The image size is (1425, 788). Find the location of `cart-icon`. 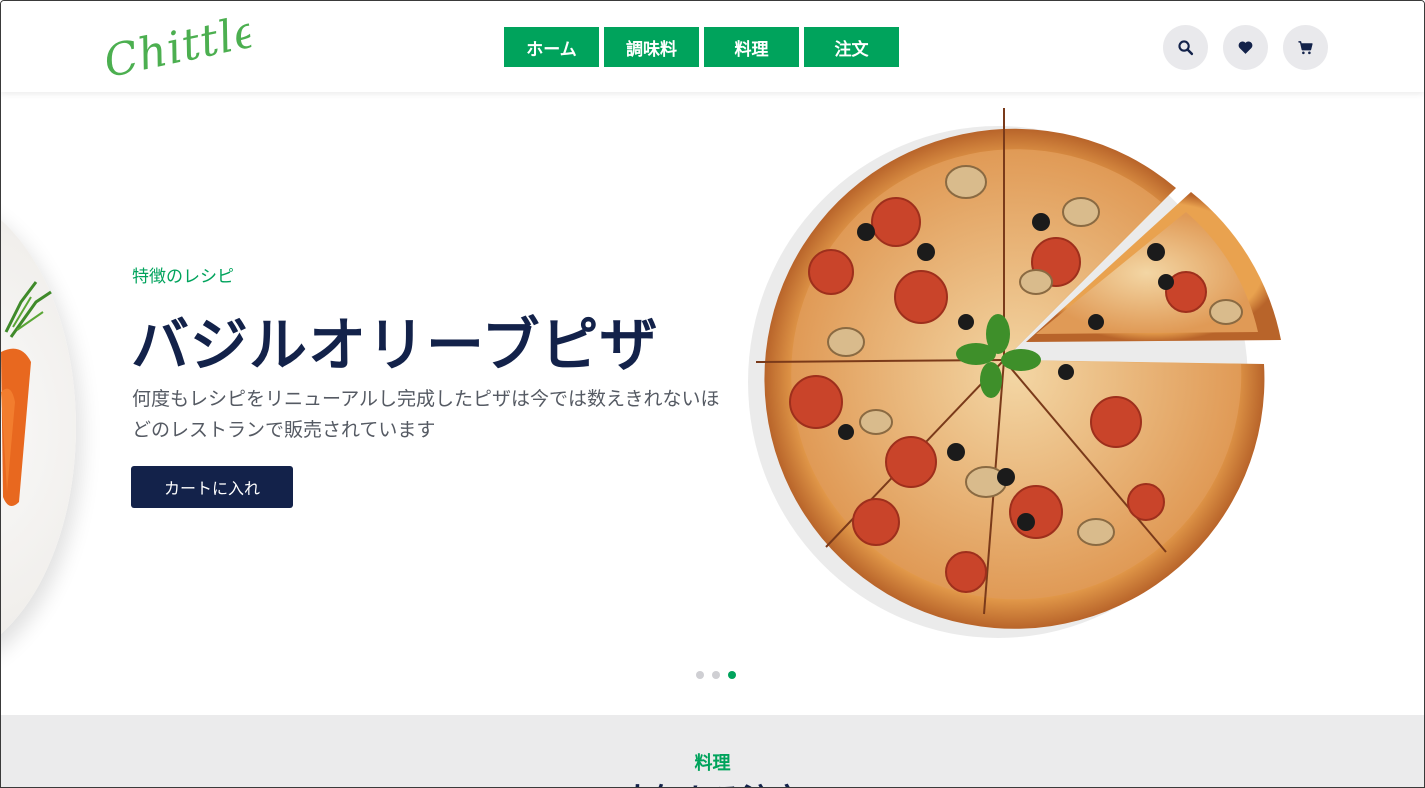

cart-icon is located at coordinates (1305, 48).